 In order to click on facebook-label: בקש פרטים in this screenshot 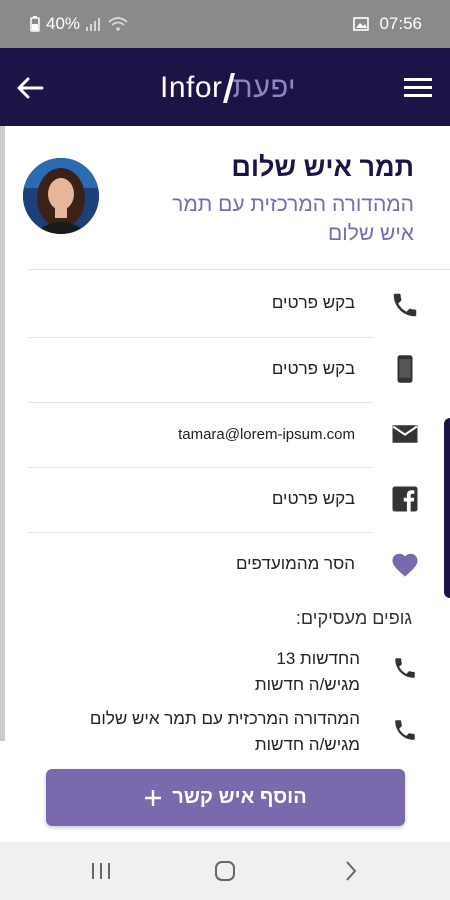, I will do `click(313, 498)`.